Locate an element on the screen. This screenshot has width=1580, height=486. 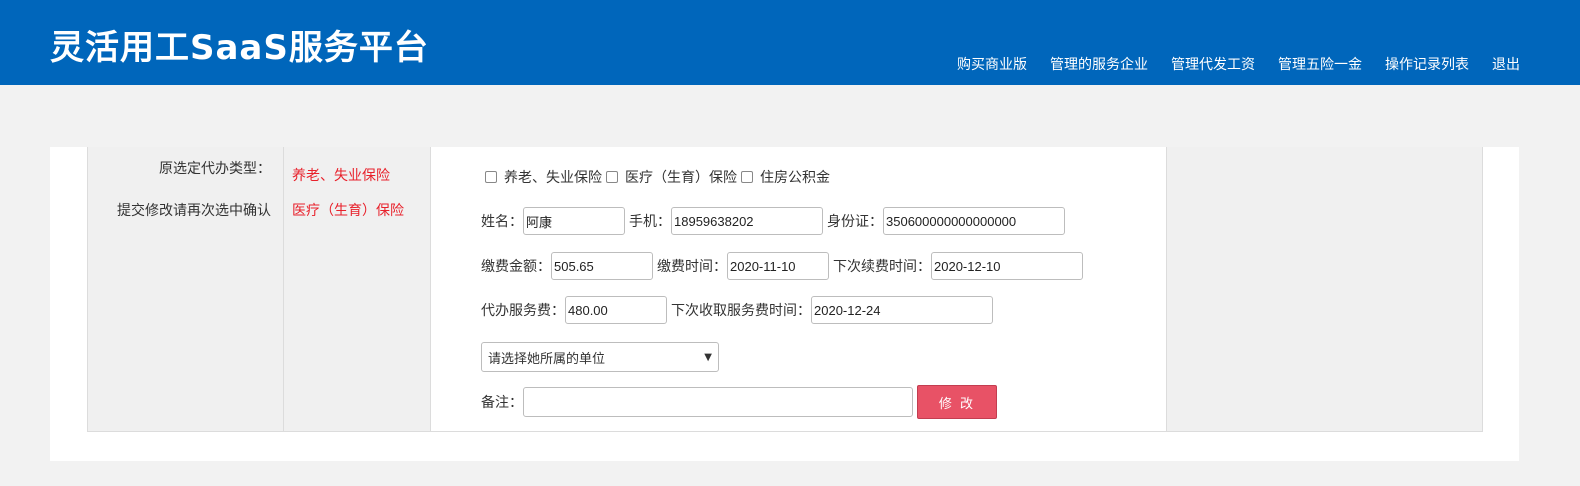
original-type-label: 原选定代办类型： is located at coordinates (215, 169).